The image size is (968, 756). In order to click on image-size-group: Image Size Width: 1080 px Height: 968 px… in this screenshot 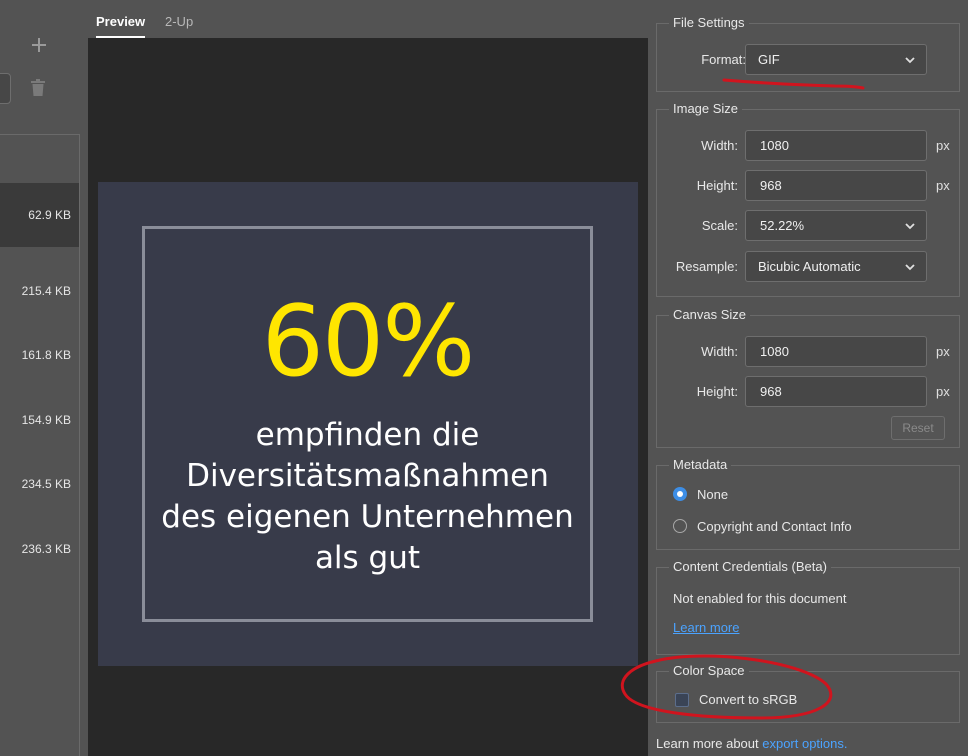, I will do `click(808, 199)`.